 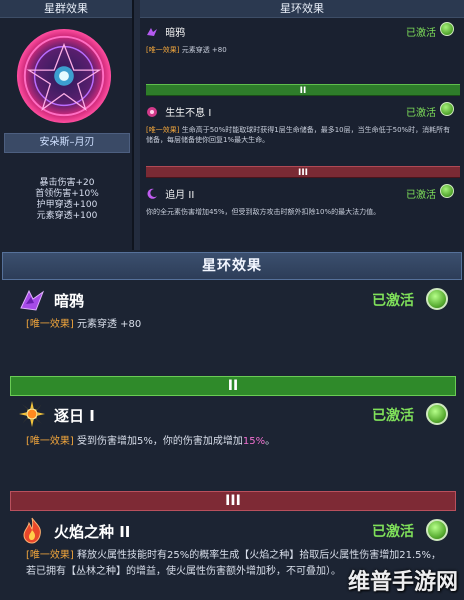 I want to click on watermark: 维普手游网, so click(x=402, y=582).